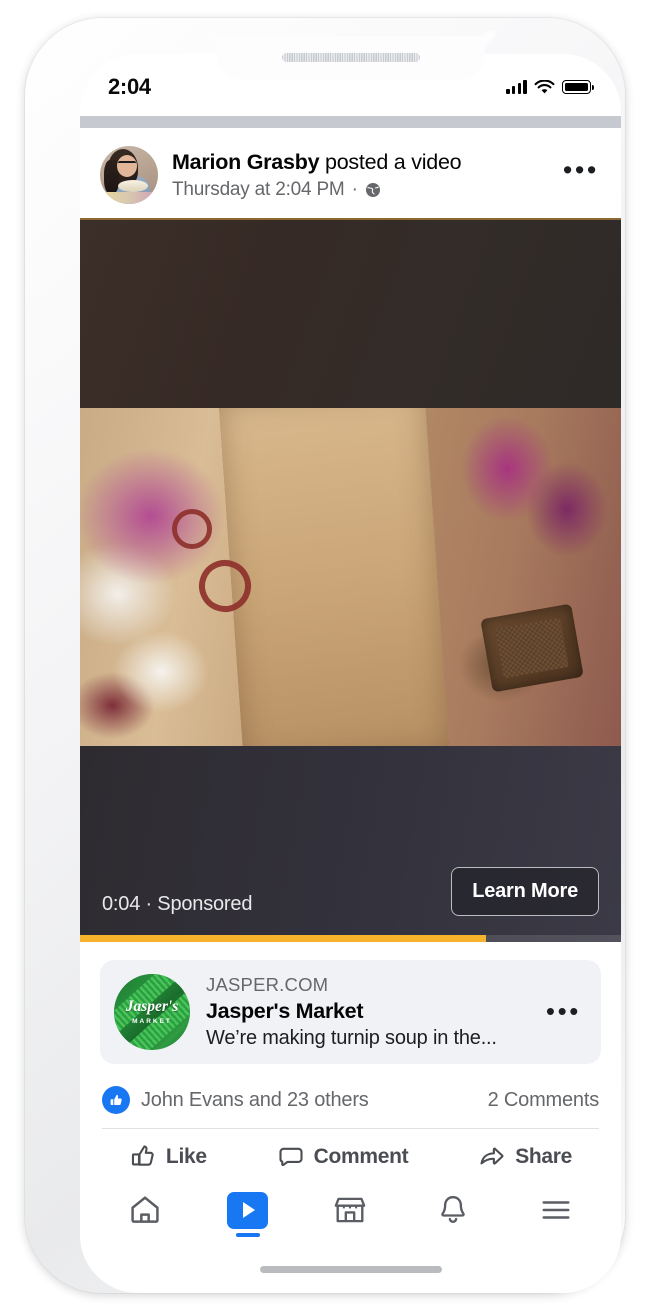 Image resolution: width=650 pixels, height=1311 pixels. What do you see at coordinates (142, 1155) in the screenshot?
I see `thumbs-up-outline-icon` at bounding box center [142, 1155].